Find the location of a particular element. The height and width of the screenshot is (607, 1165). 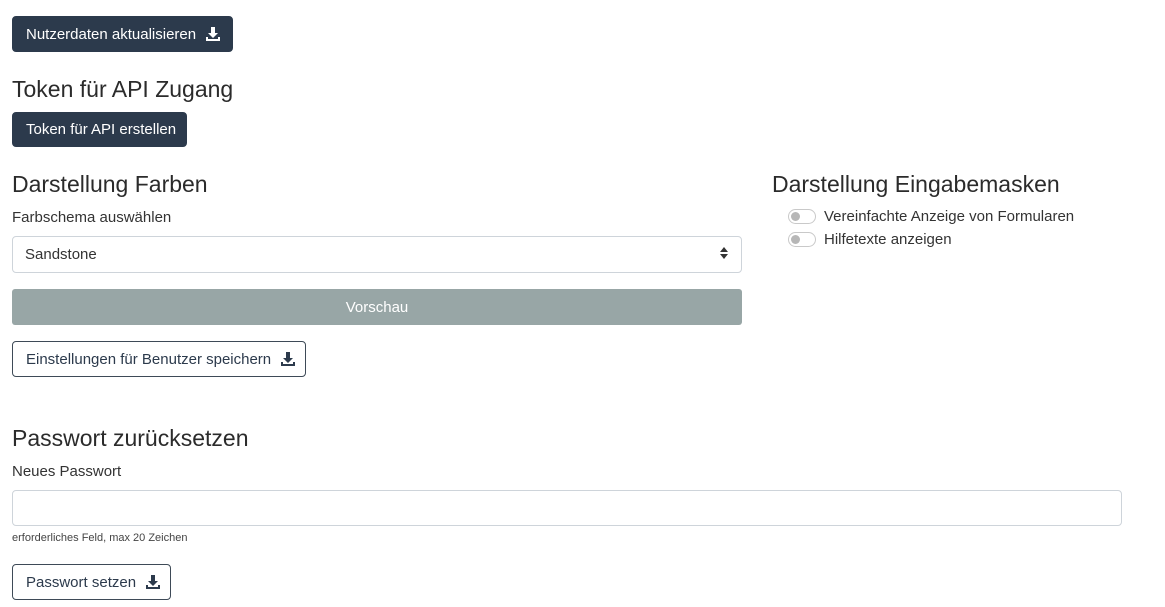

preview-button: Vorschau is located at coordinates (377, 307).